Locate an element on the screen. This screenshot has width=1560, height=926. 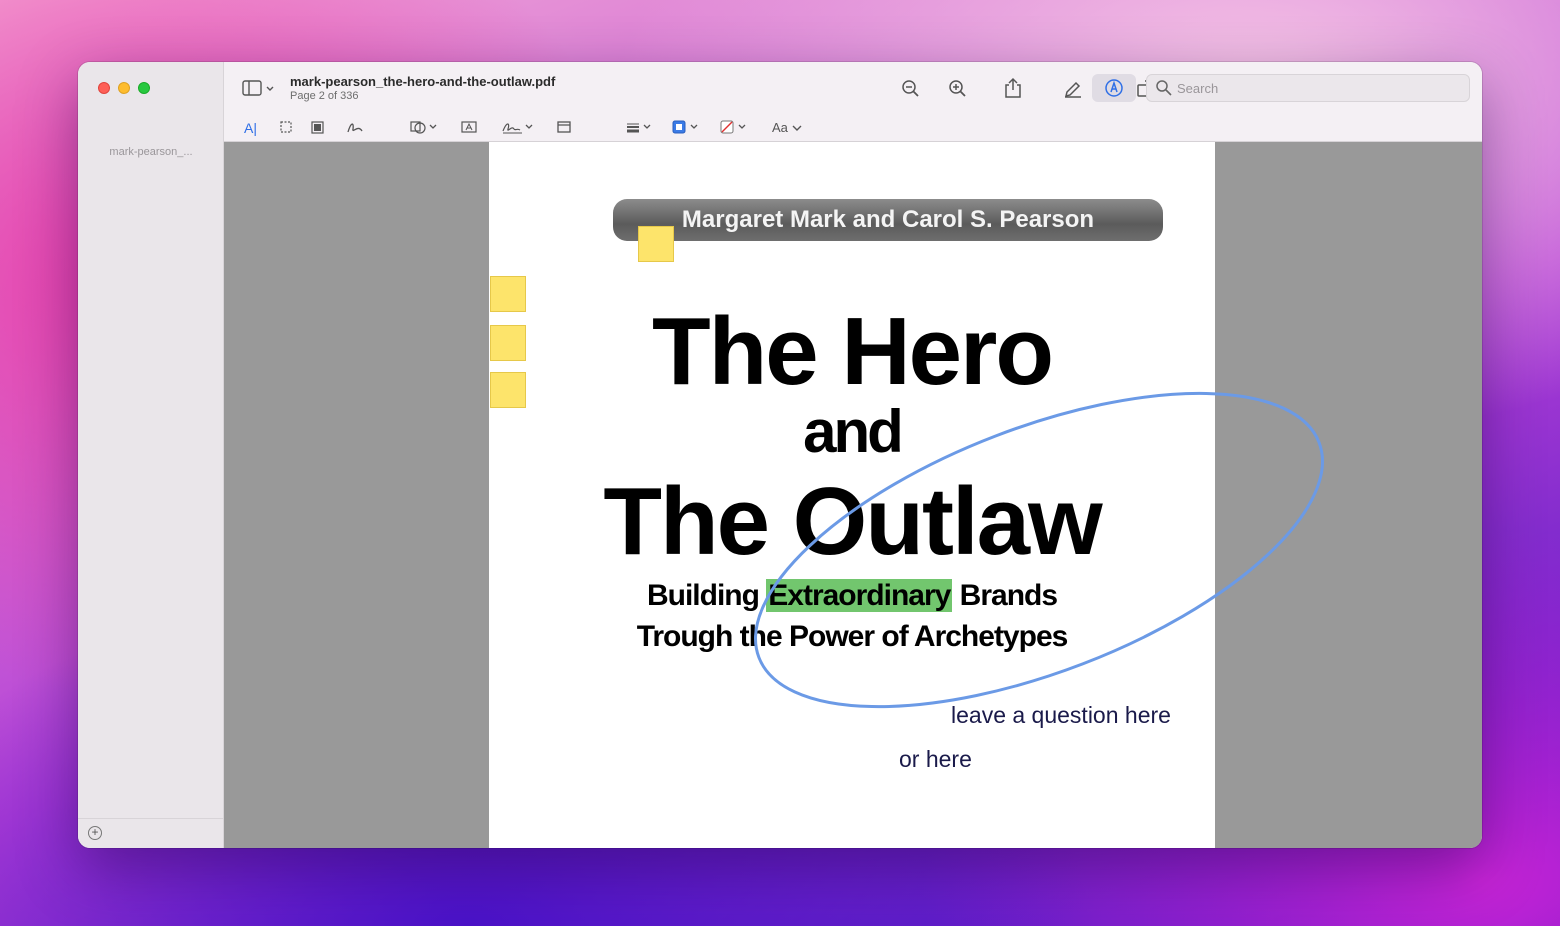
title-line-2: and is located at coordinates (853, 431).